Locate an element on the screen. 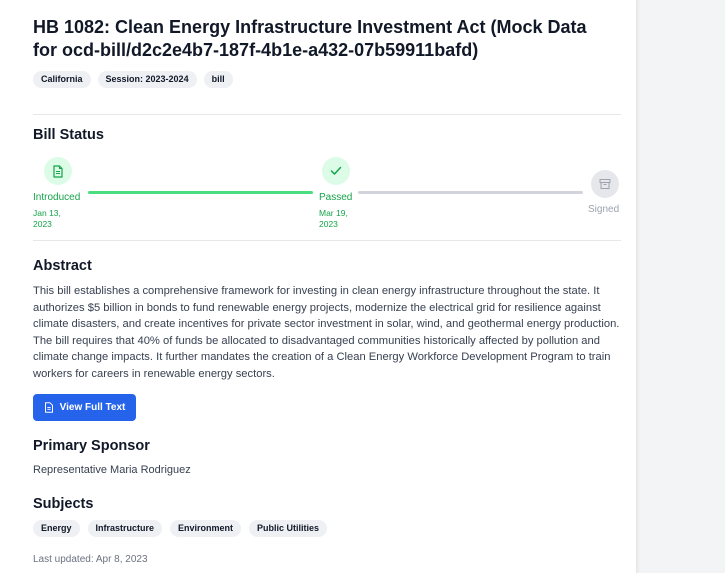 The image size is (725, 573). subject-badge: Environment is located at coordinates (206, 528).